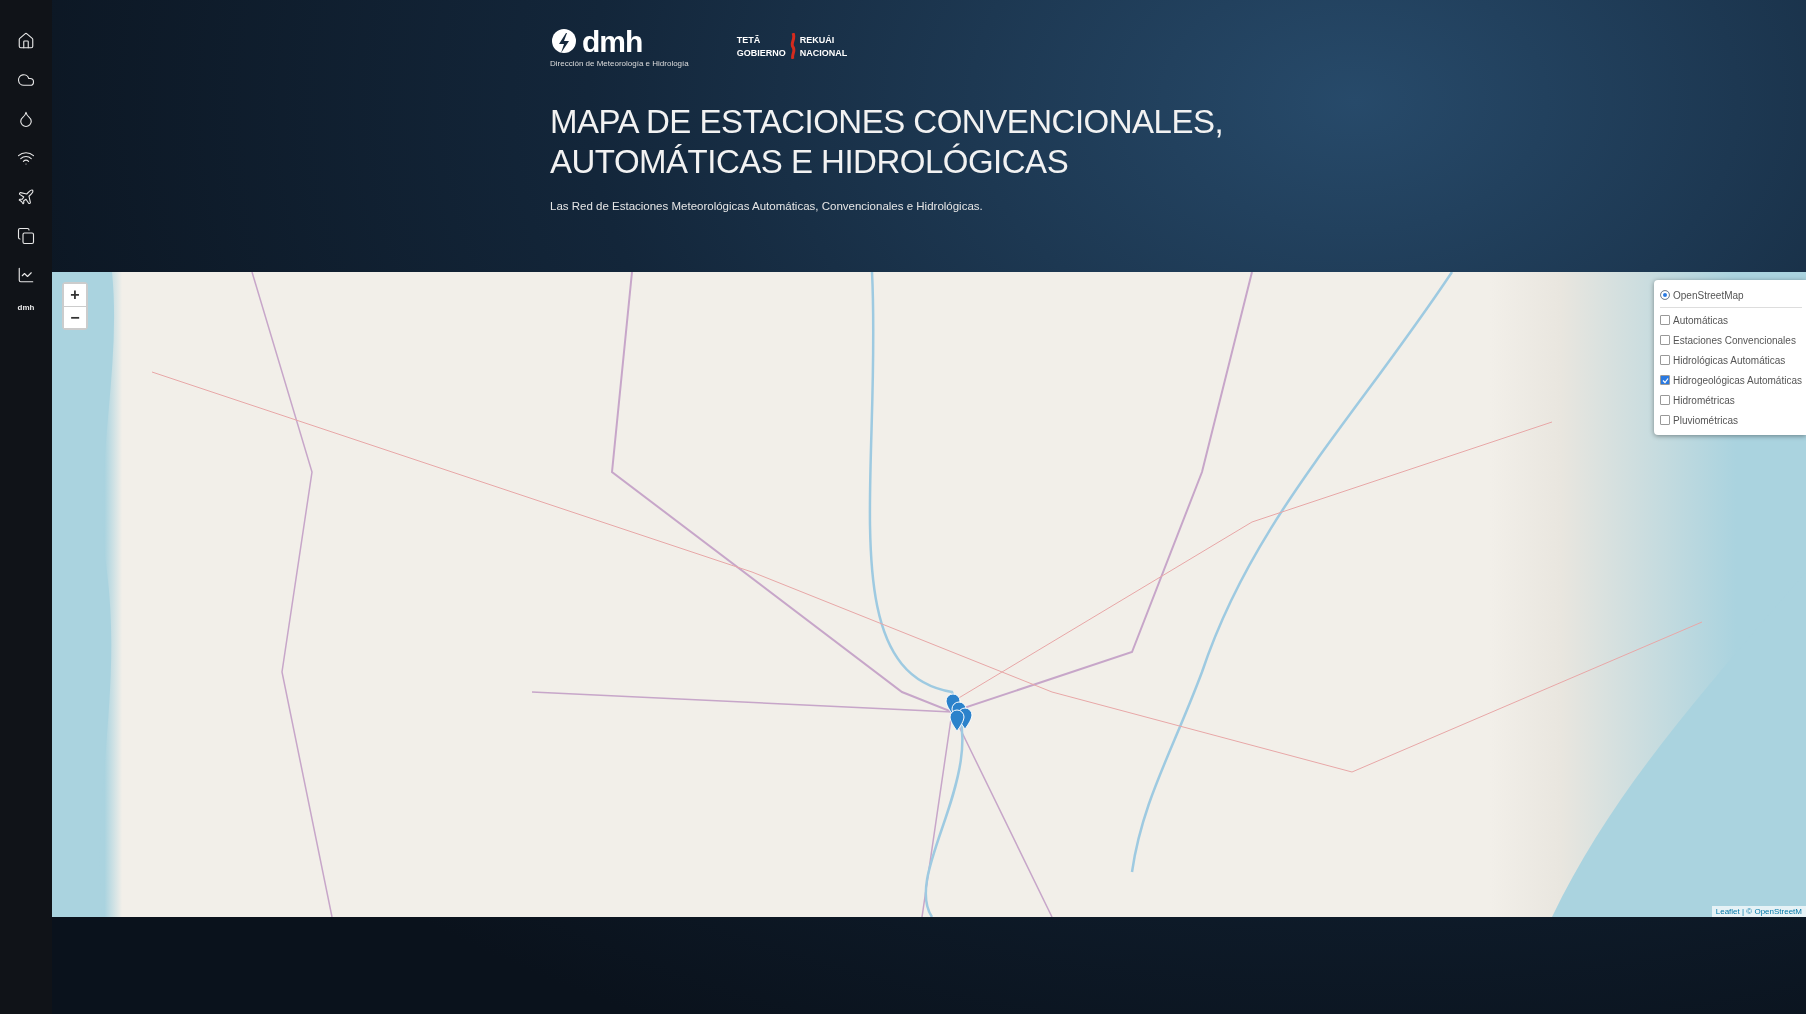 The image size is (1806, 1014). What do you see at coordinates (1731, 320) in the screenshot?
I see `overlay-option: Automáticas` at bounding box center [1731, 320].